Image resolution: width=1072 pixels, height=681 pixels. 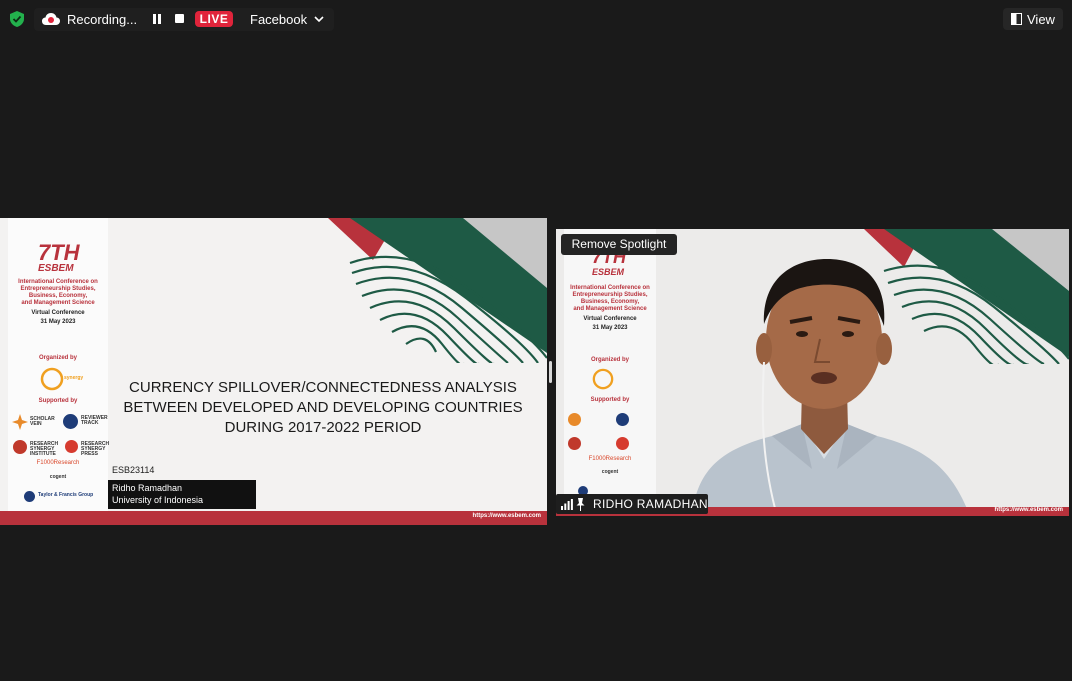 I want to click on slide-corner-decoration, so click(x=437, y=290).